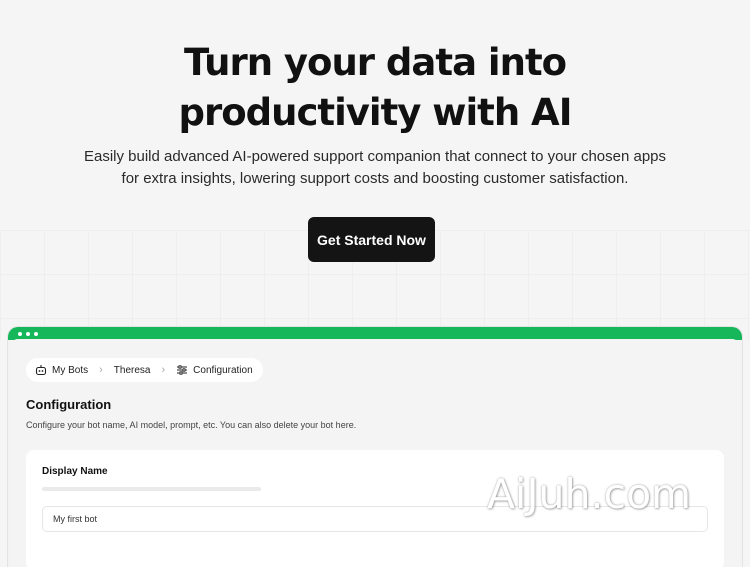  I want to click on breadcrumb: My Bots › Theresa › Configuration, so click(144, 370).